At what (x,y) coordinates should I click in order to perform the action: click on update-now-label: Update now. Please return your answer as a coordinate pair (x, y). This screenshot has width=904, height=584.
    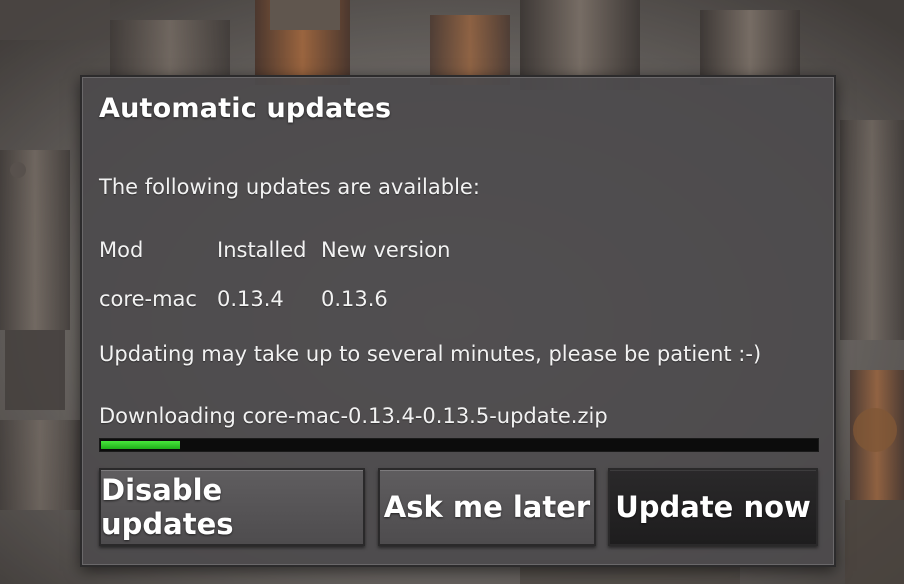
    Looking at the image, I should click on (713, 507).